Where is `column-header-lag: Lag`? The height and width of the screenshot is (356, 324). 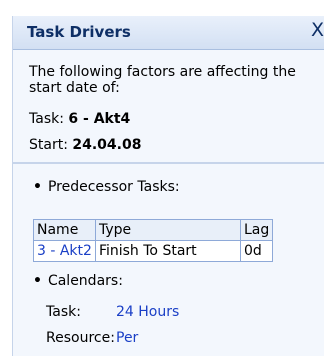 column-header-lag: Lag is located at coordinates (256, 230).